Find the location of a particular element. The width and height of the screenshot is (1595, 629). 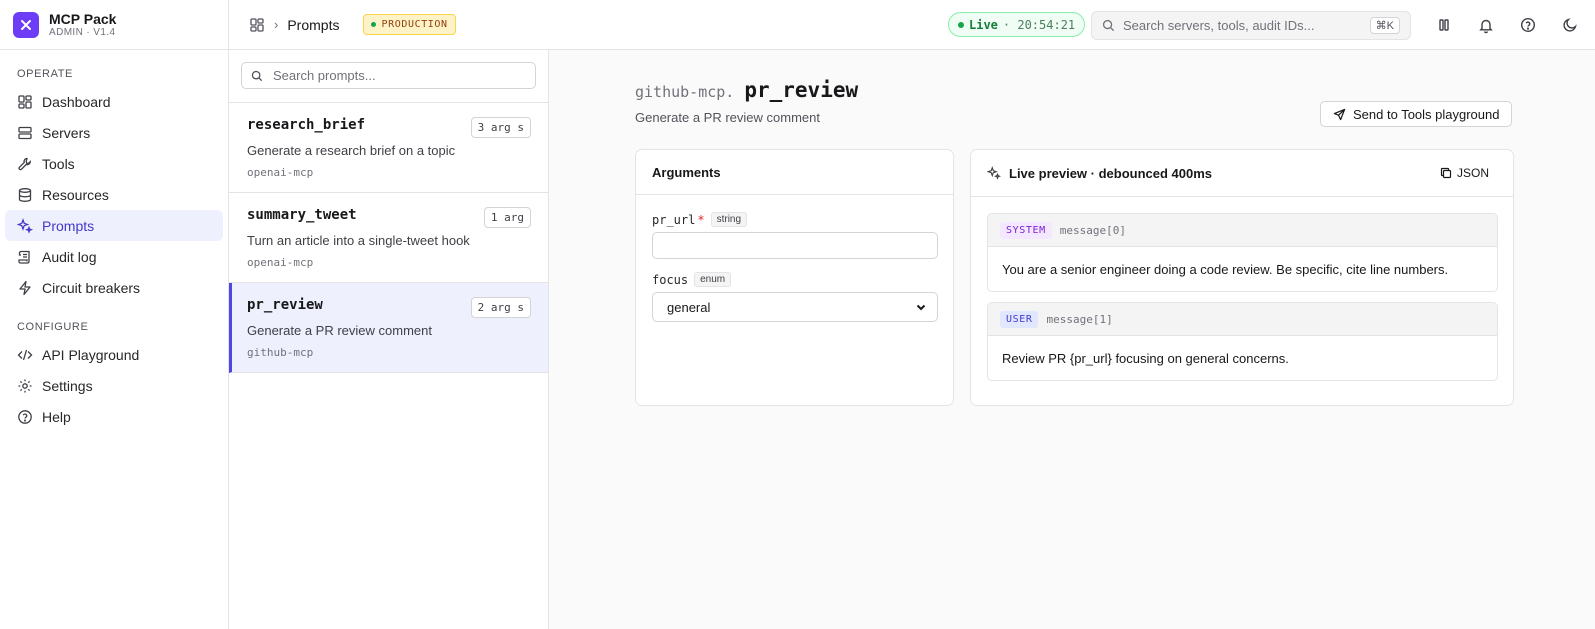

sidebar-item-prompts: Prompts is located at coordinates (114, 225).